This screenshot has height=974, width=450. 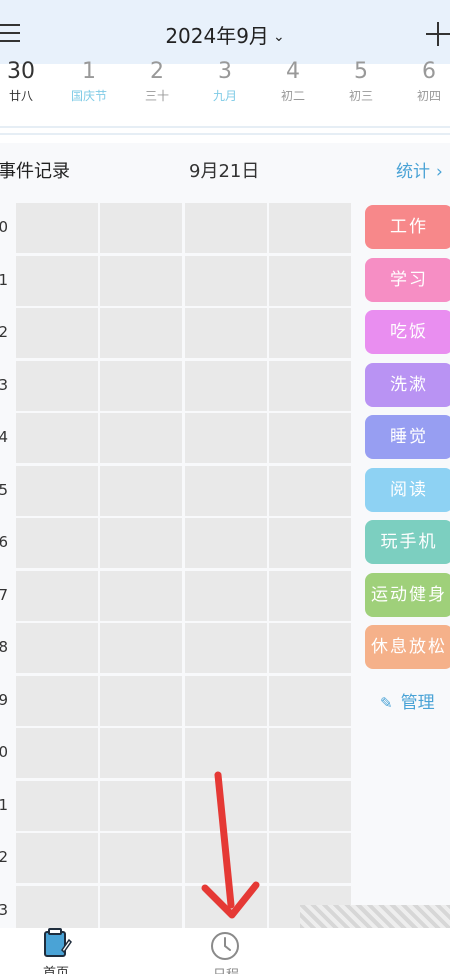 I want to click on day-item: 30 廿八, so click(x=27, y=81).